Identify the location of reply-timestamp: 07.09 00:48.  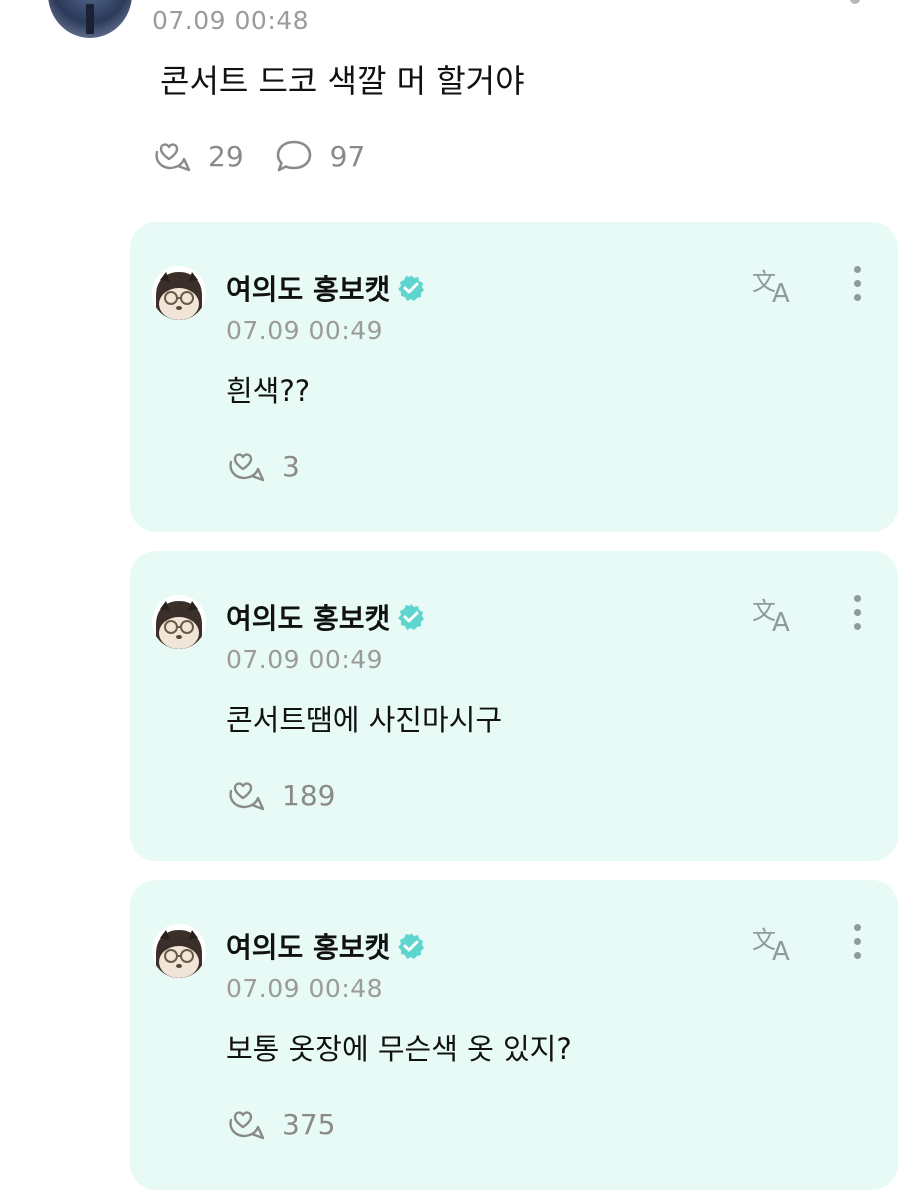
(305, 988).